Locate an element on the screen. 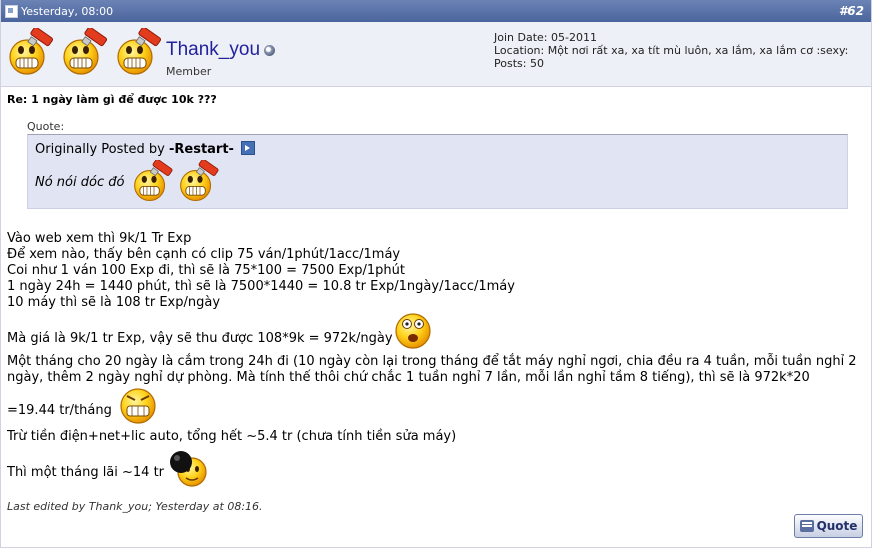  username-group: Thank_you is located at coordinates (221, 50).